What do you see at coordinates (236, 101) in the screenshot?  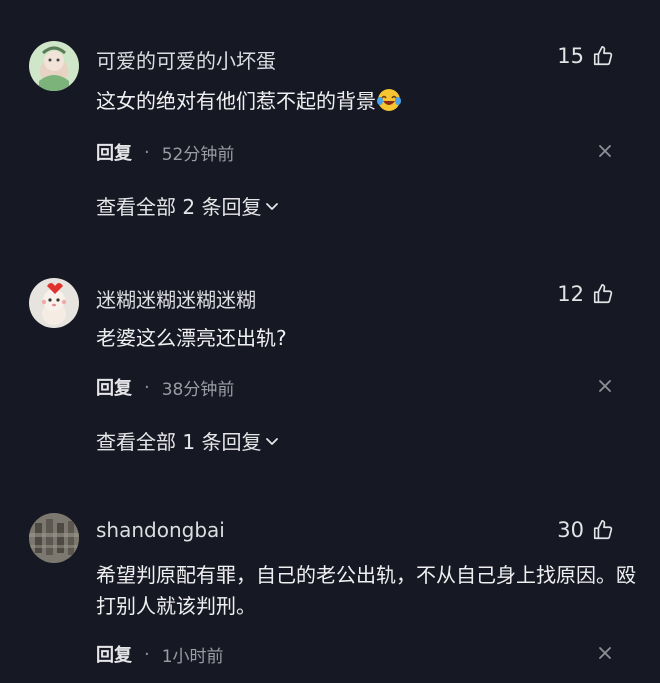 I see `comment-text-content: 这女的绝对有他们惹不起的背景` at bounding box center [236, 101].